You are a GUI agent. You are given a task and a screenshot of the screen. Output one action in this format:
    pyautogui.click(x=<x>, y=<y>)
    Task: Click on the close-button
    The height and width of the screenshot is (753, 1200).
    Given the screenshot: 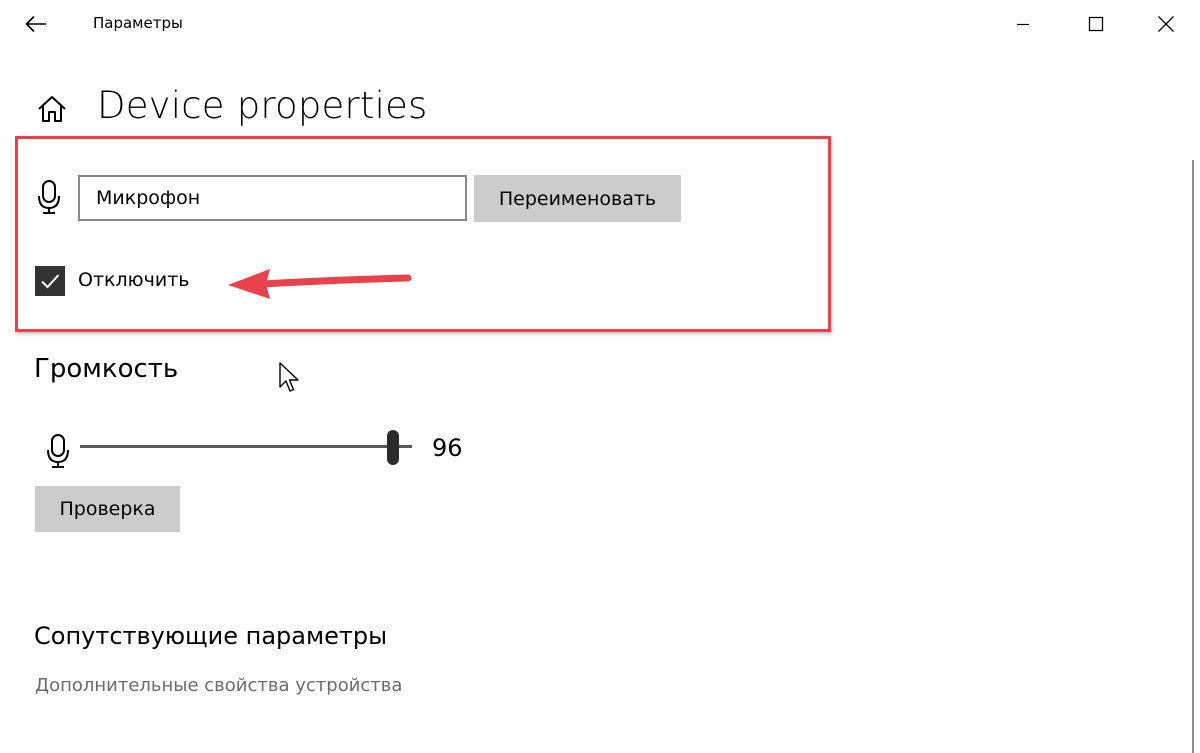 What is the action you would take?
    pyautogui.click(x=1166, y=24)
    